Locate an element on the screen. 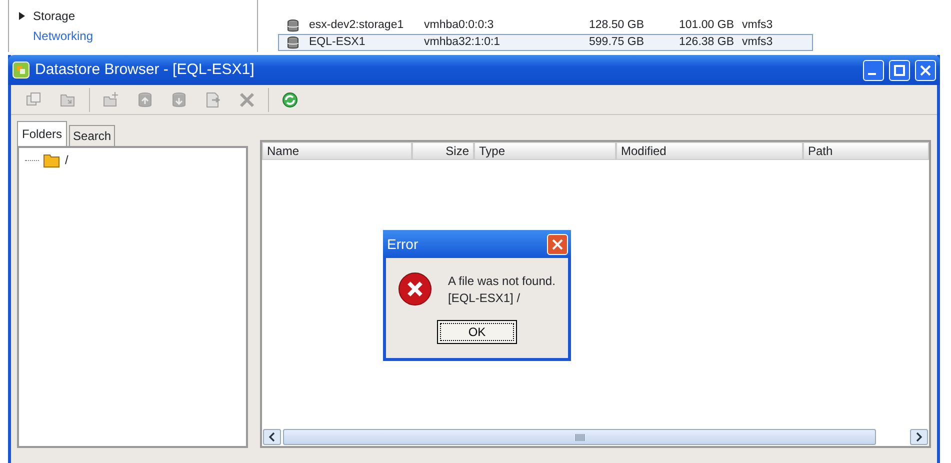  column-header: Type is located at coordinates (545, 151).